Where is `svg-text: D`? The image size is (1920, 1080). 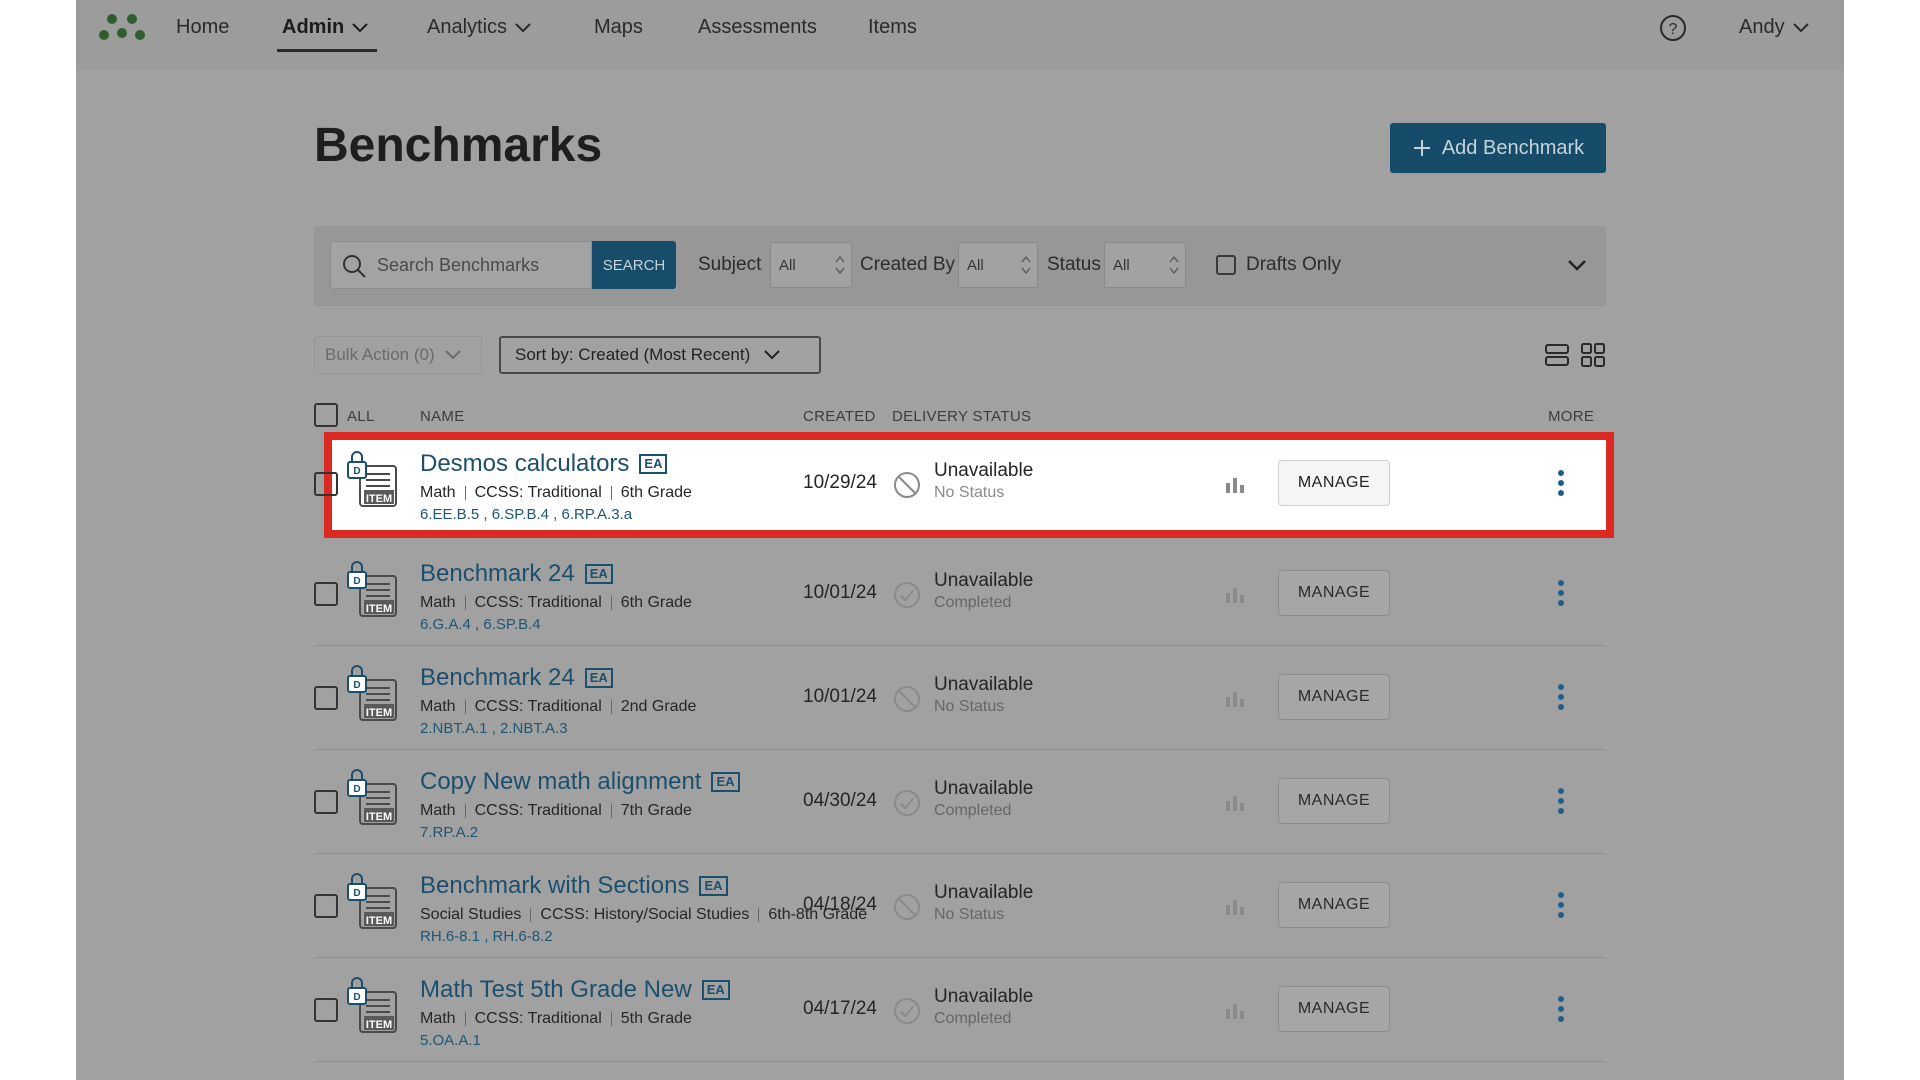
svg-text: D is located at coordinates (356, 997).